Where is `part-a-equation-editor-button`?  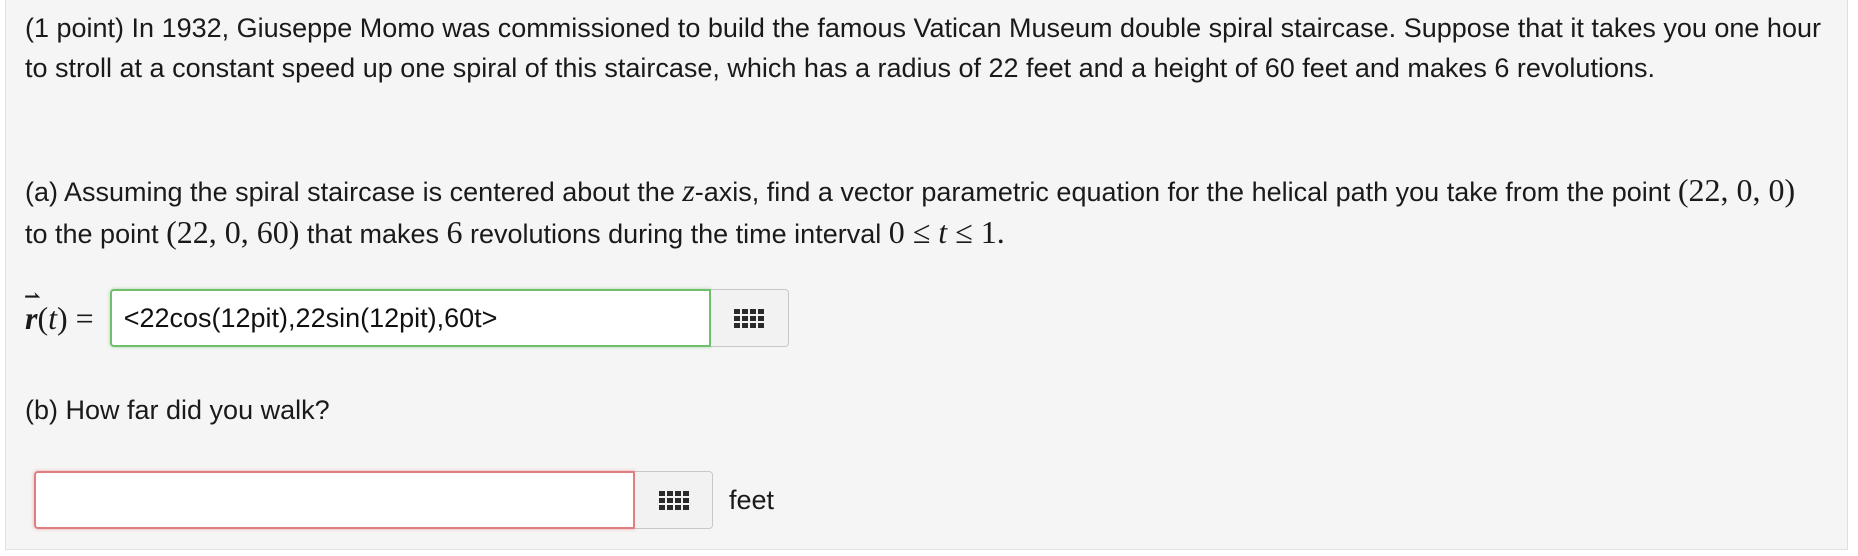 part-a-equation-editor-button is located at coordinates (749, 318).